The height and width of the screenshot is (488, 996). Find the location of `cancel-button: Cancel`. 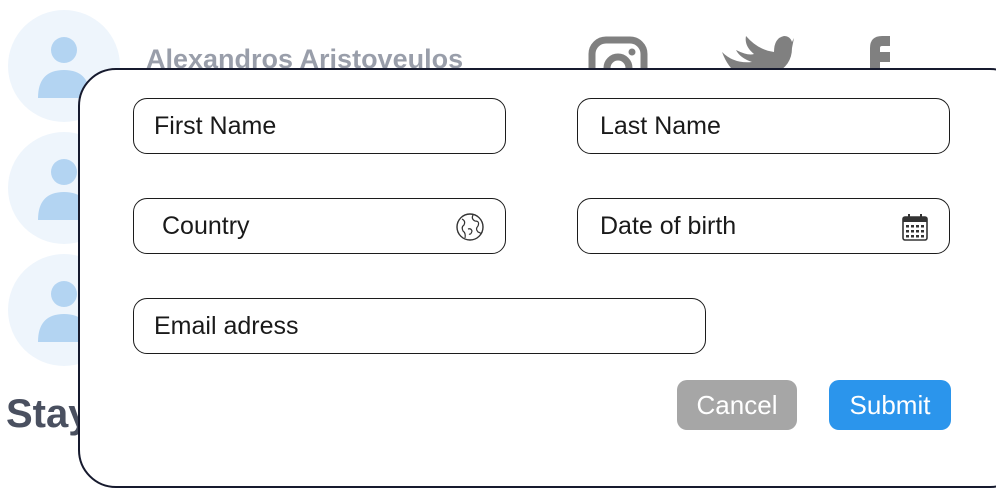

cancel-button: Cancel is located at coordinates (737, 405).